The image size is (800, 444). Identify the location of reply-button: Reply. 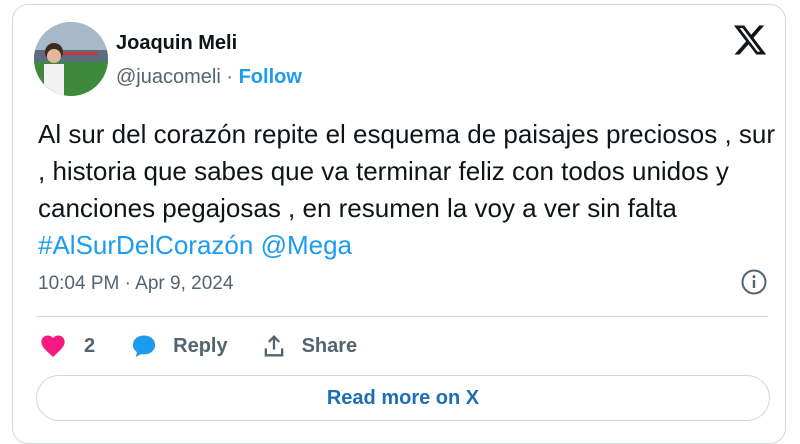
(178, 346).